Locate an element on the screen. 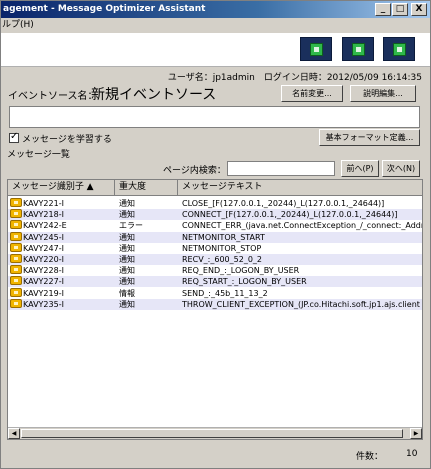  description-field is located at coordinates (214, 117).